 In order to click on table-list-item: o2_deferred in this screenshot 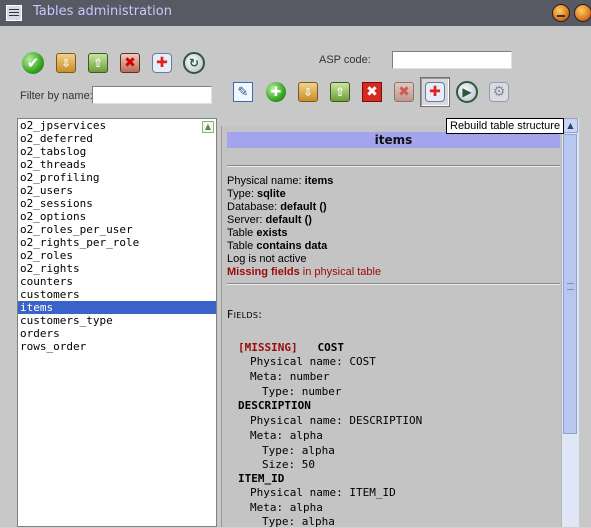, I will do `click(117, 138)`.